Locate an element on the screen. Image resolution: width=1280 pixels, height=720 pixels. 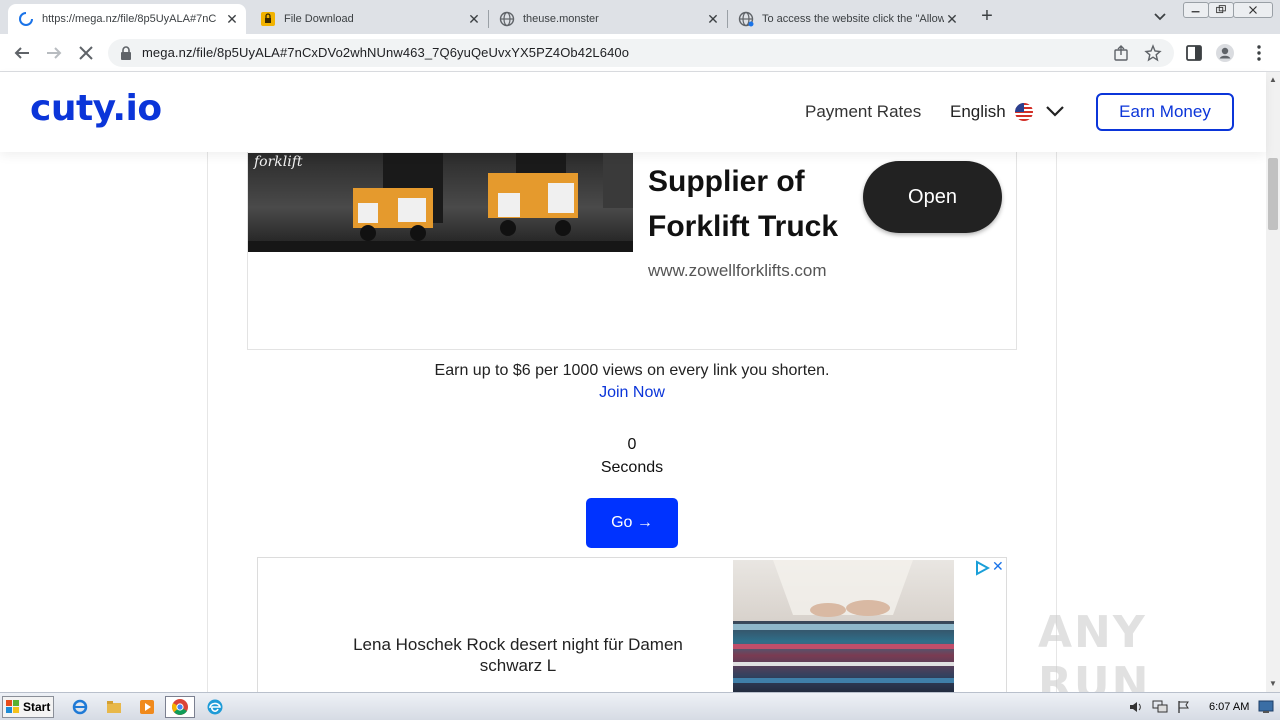
minimize-icon is located at coordinates (1195, 12).